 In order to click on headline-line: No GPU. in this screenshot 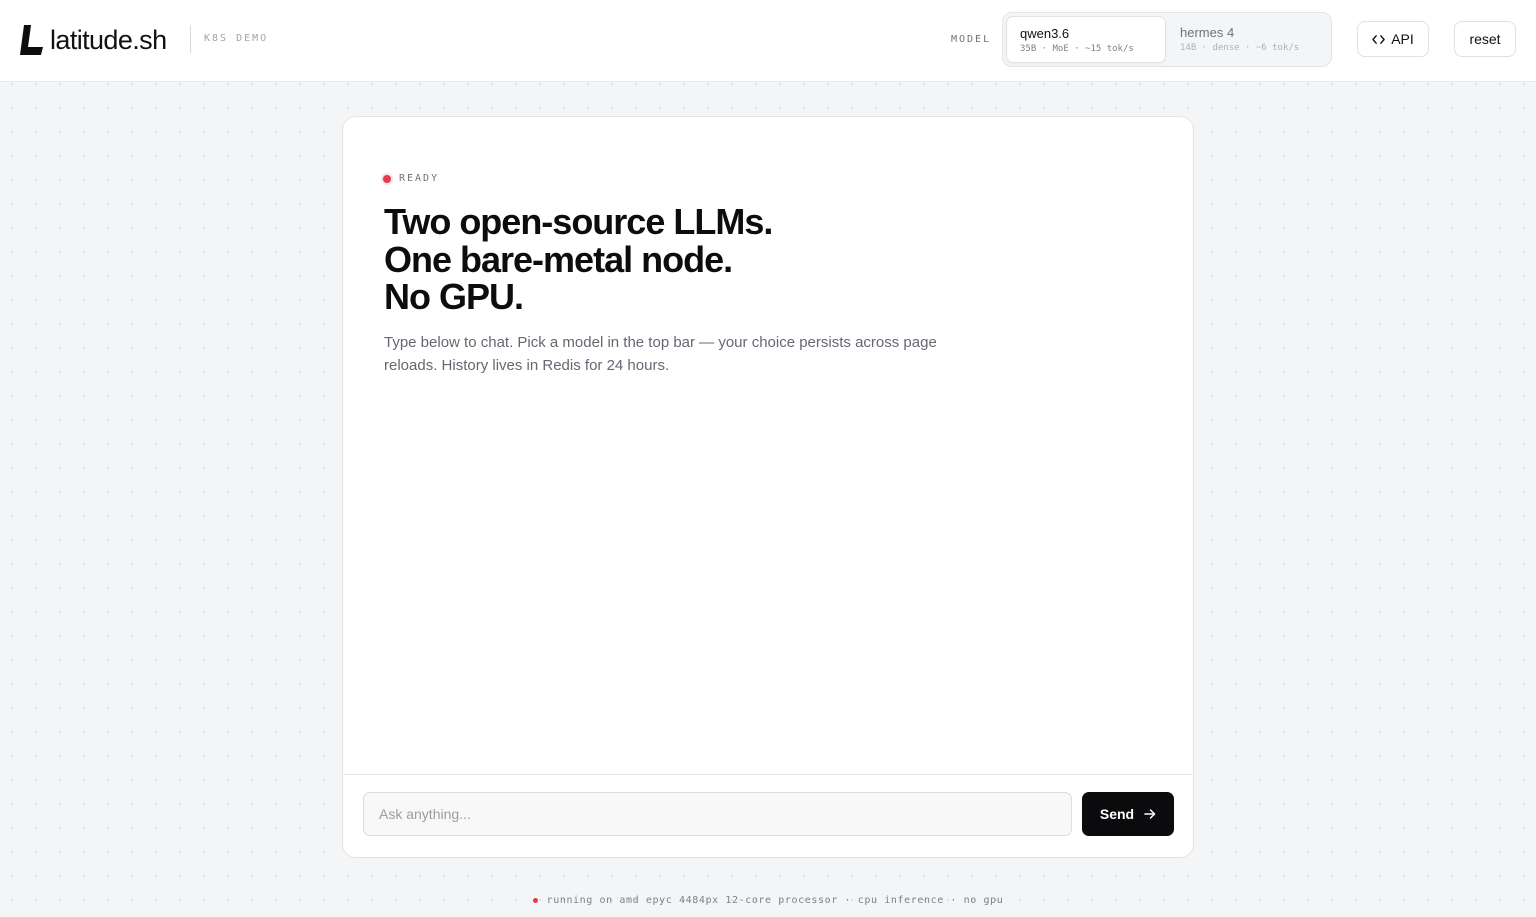, I will do `click(454, 296)`.